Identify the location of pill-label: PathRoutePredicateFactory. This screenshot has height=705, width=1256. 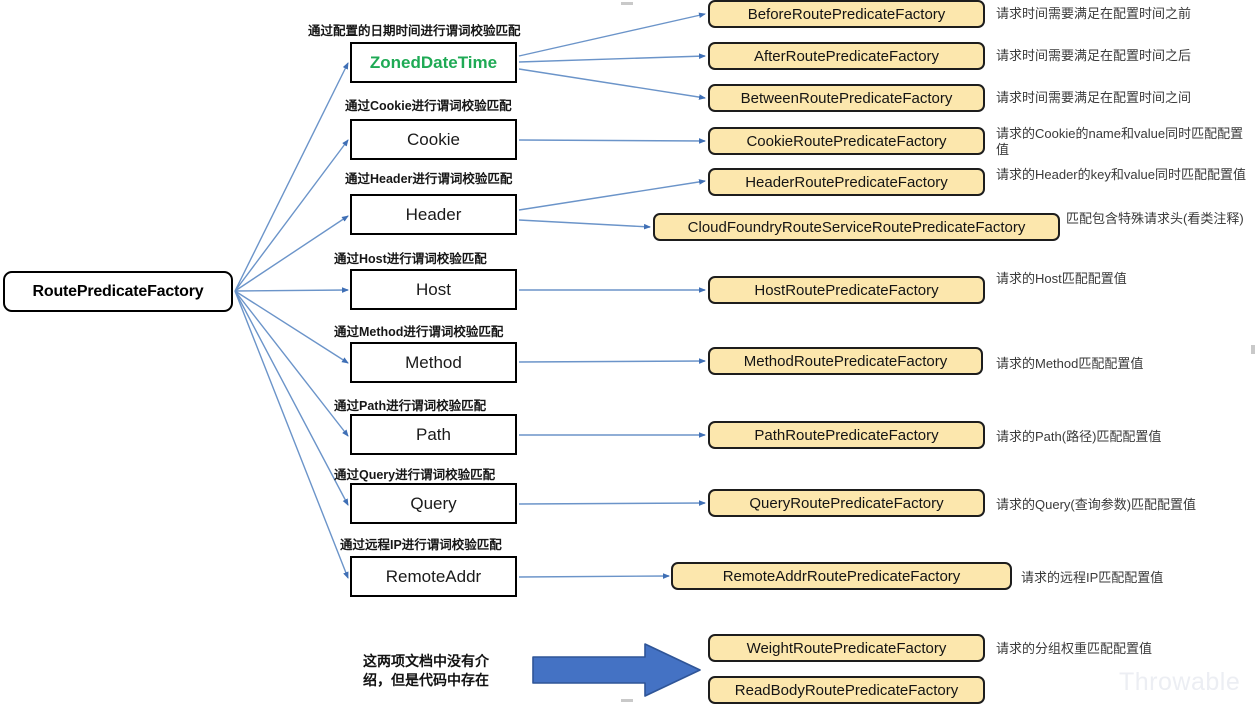
(846, 435).